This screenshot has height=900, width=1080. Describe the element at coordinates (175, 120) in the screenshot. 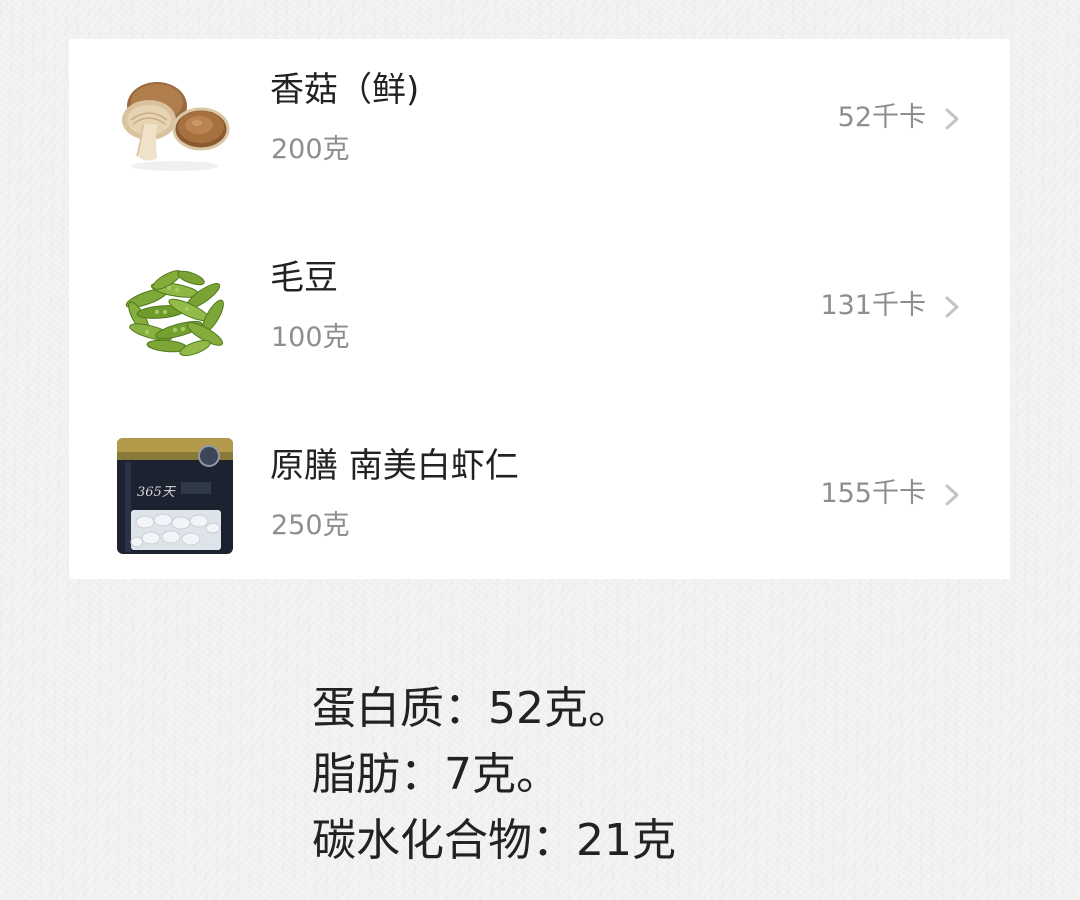

I see `shiitake-mushroom-image` at that location.